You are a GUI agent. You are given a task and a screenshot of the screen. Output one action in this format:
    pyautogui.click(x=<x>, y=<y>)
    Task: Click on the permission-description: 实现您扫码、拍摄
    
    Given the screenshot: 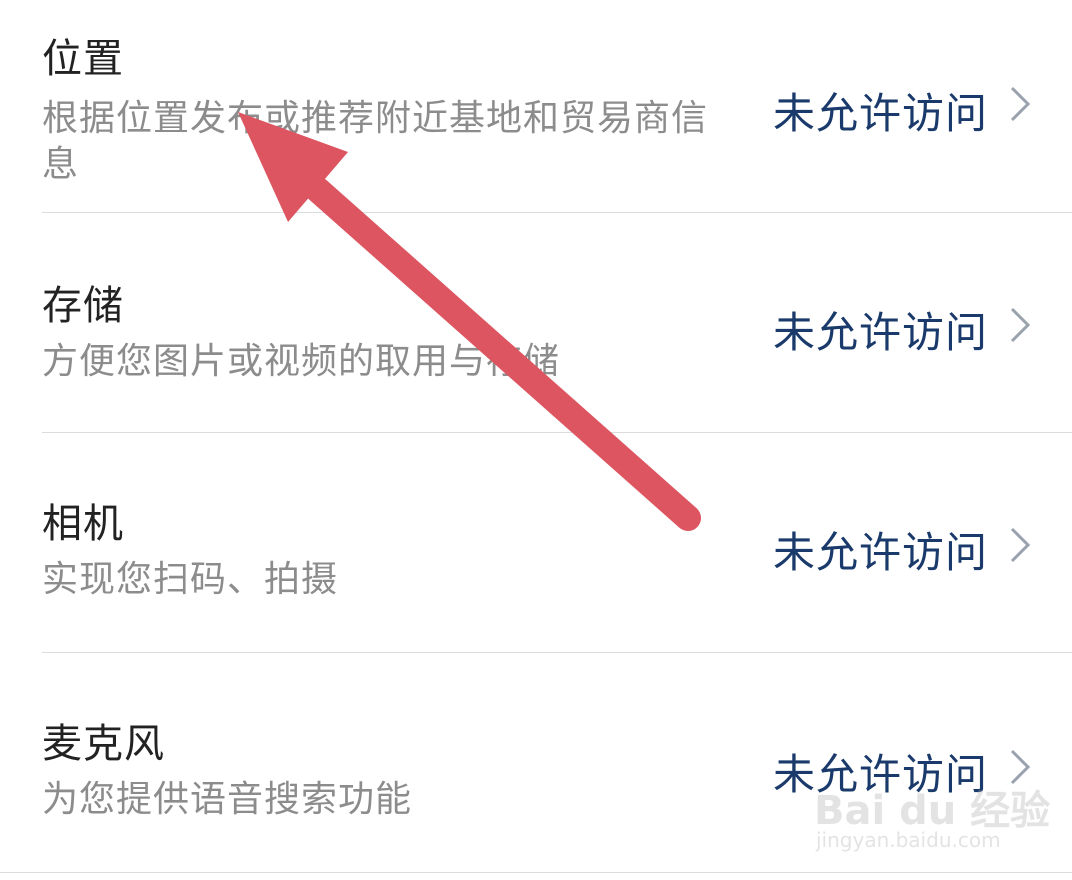 What is the action you would take?
    pyautogui.click(x=190, y=579)
    